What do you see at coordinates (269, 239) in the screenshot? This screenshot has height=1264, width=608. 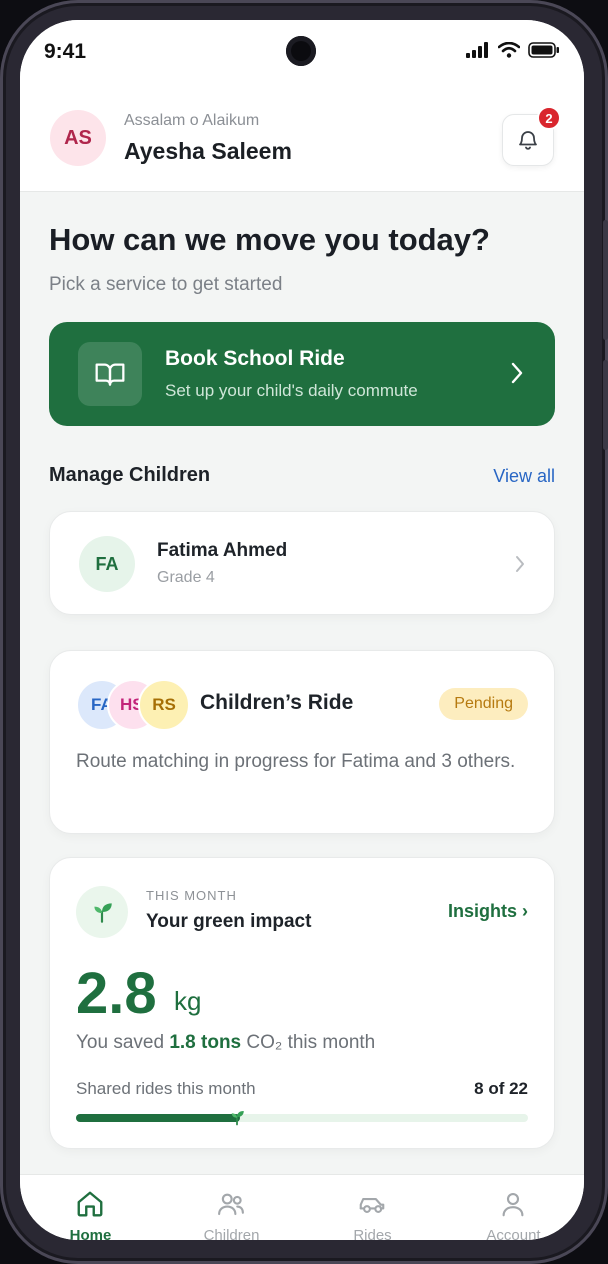 I see `page-title: How can we move you today?` at bounding box center [269, 239].